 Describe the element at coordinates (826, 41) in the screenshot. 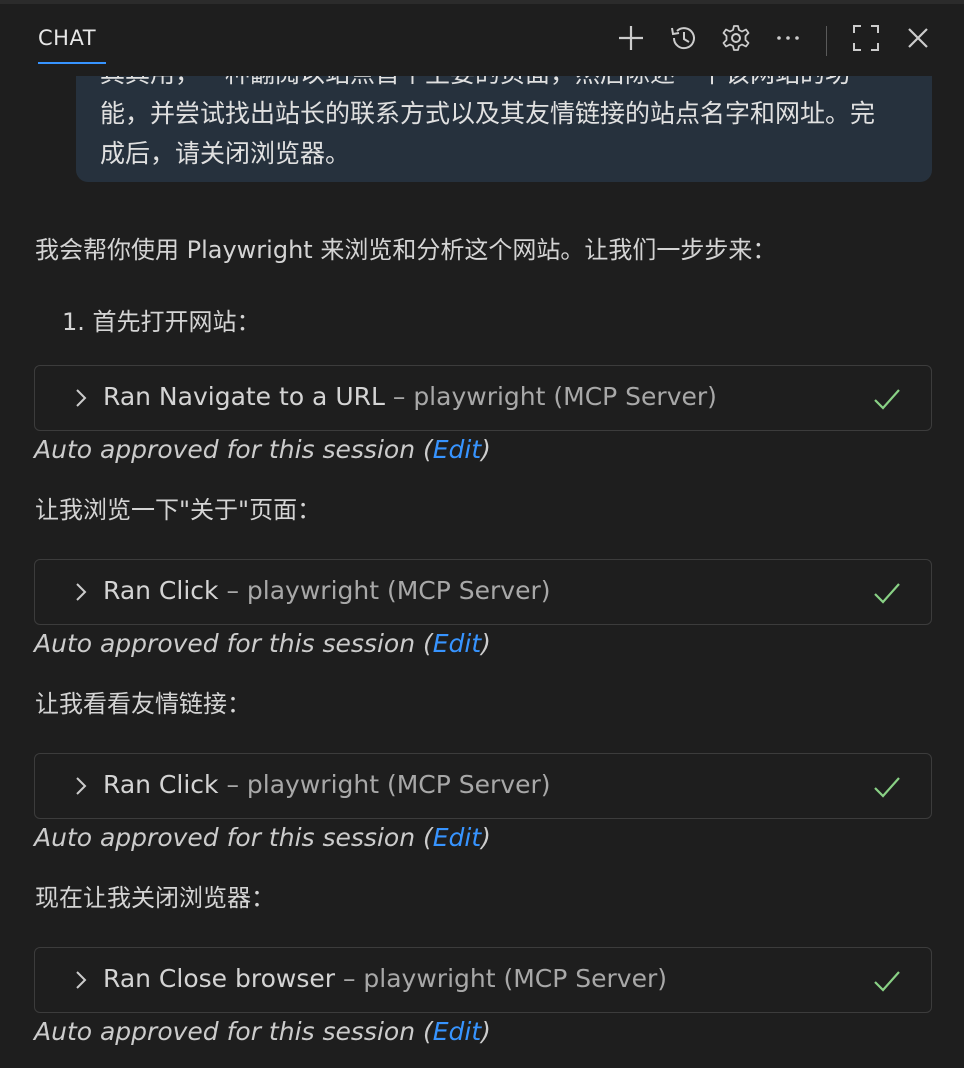

I see `header-separator` at that location.